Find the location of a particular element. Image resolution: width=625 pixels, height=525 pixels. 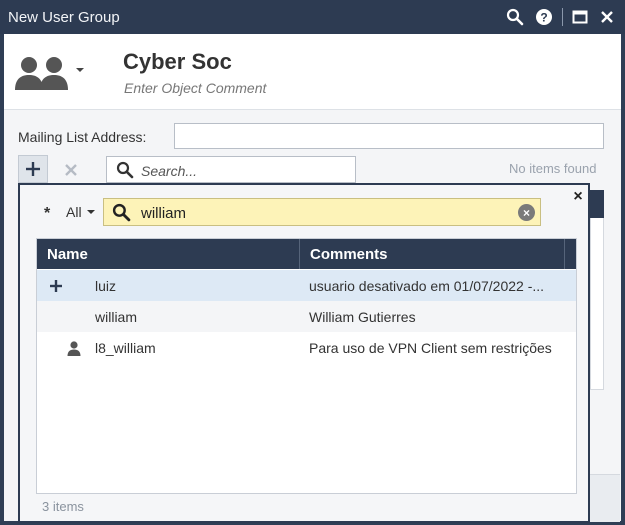

user-icon is located at coordinates (74, 348).